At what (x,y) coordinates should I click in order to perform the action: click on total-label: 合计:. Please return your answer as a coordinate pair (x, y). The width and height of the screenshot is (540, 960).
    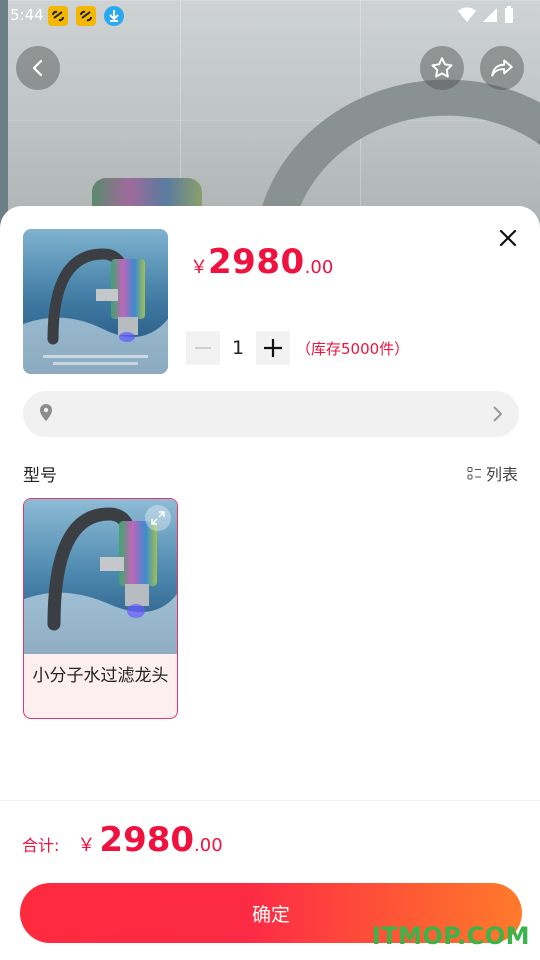
    Looking at the image, I should click on (41, 845).